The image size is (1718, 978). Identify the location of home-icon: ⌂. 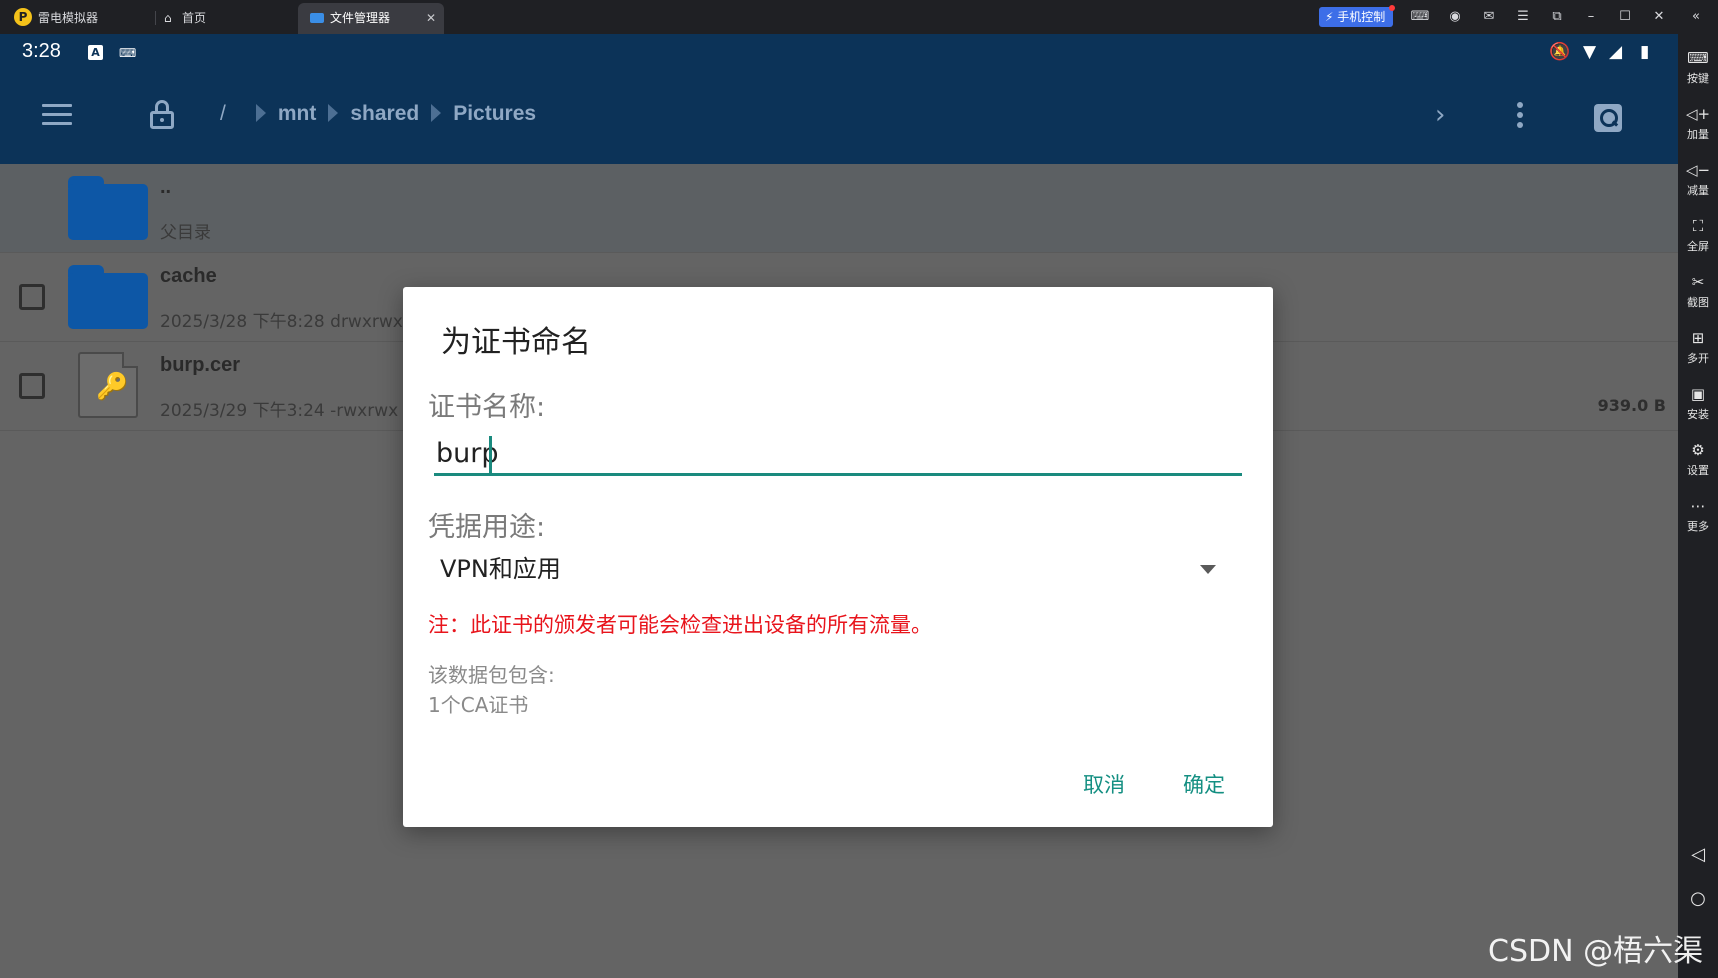
(168, 18).